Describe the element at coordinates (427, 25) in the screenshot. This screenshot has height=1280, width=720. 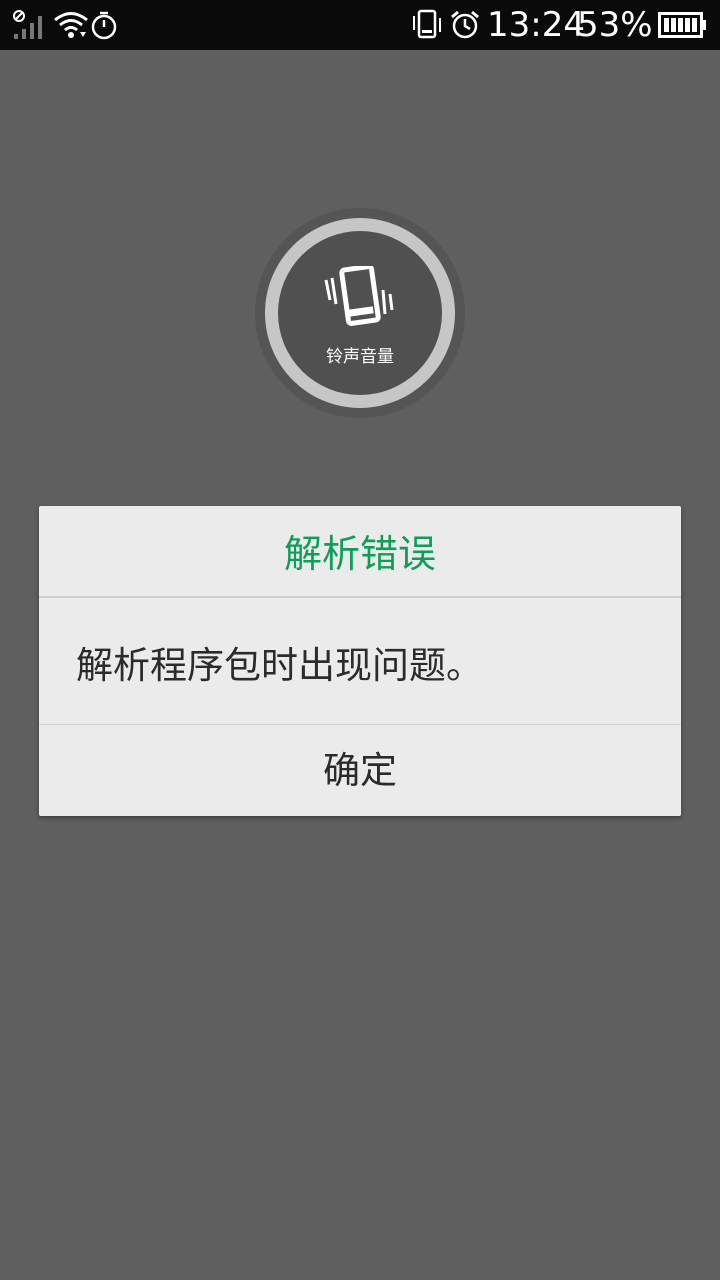
I see `vibrate-icon` at that location.